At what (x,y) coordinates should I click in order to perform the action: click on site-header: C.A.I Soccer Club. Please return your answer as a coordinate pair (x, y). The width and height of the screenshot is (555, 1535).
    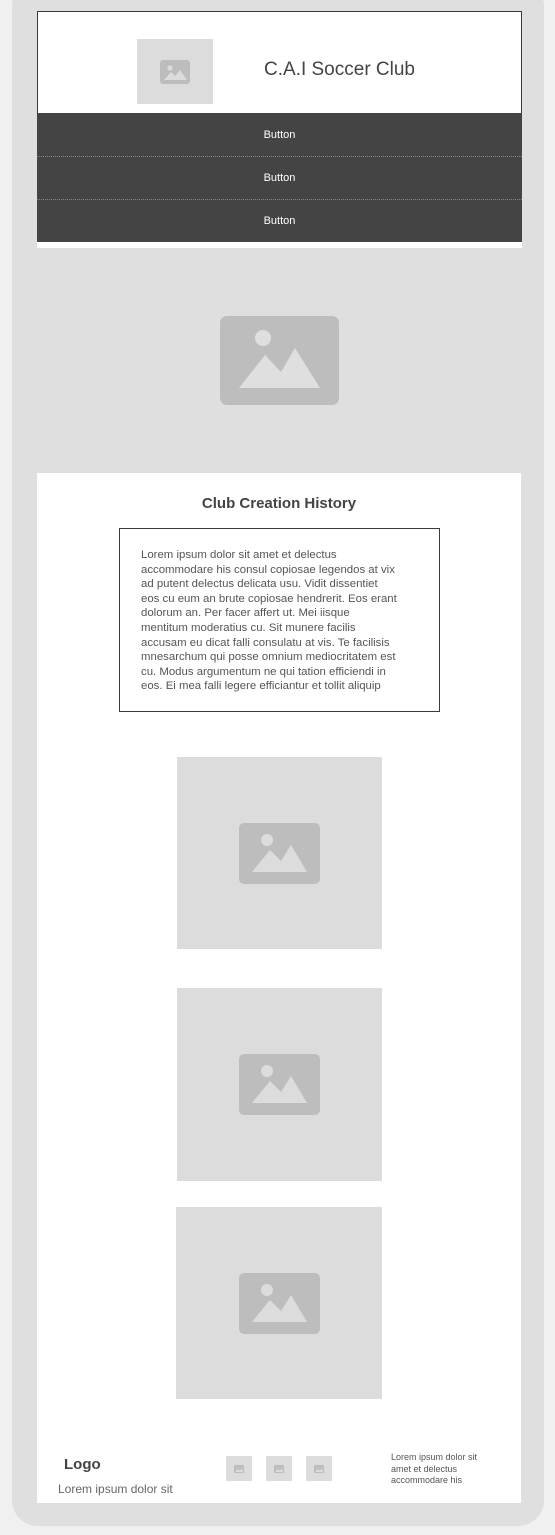
    Looking at the image, I should click on (279, 62).